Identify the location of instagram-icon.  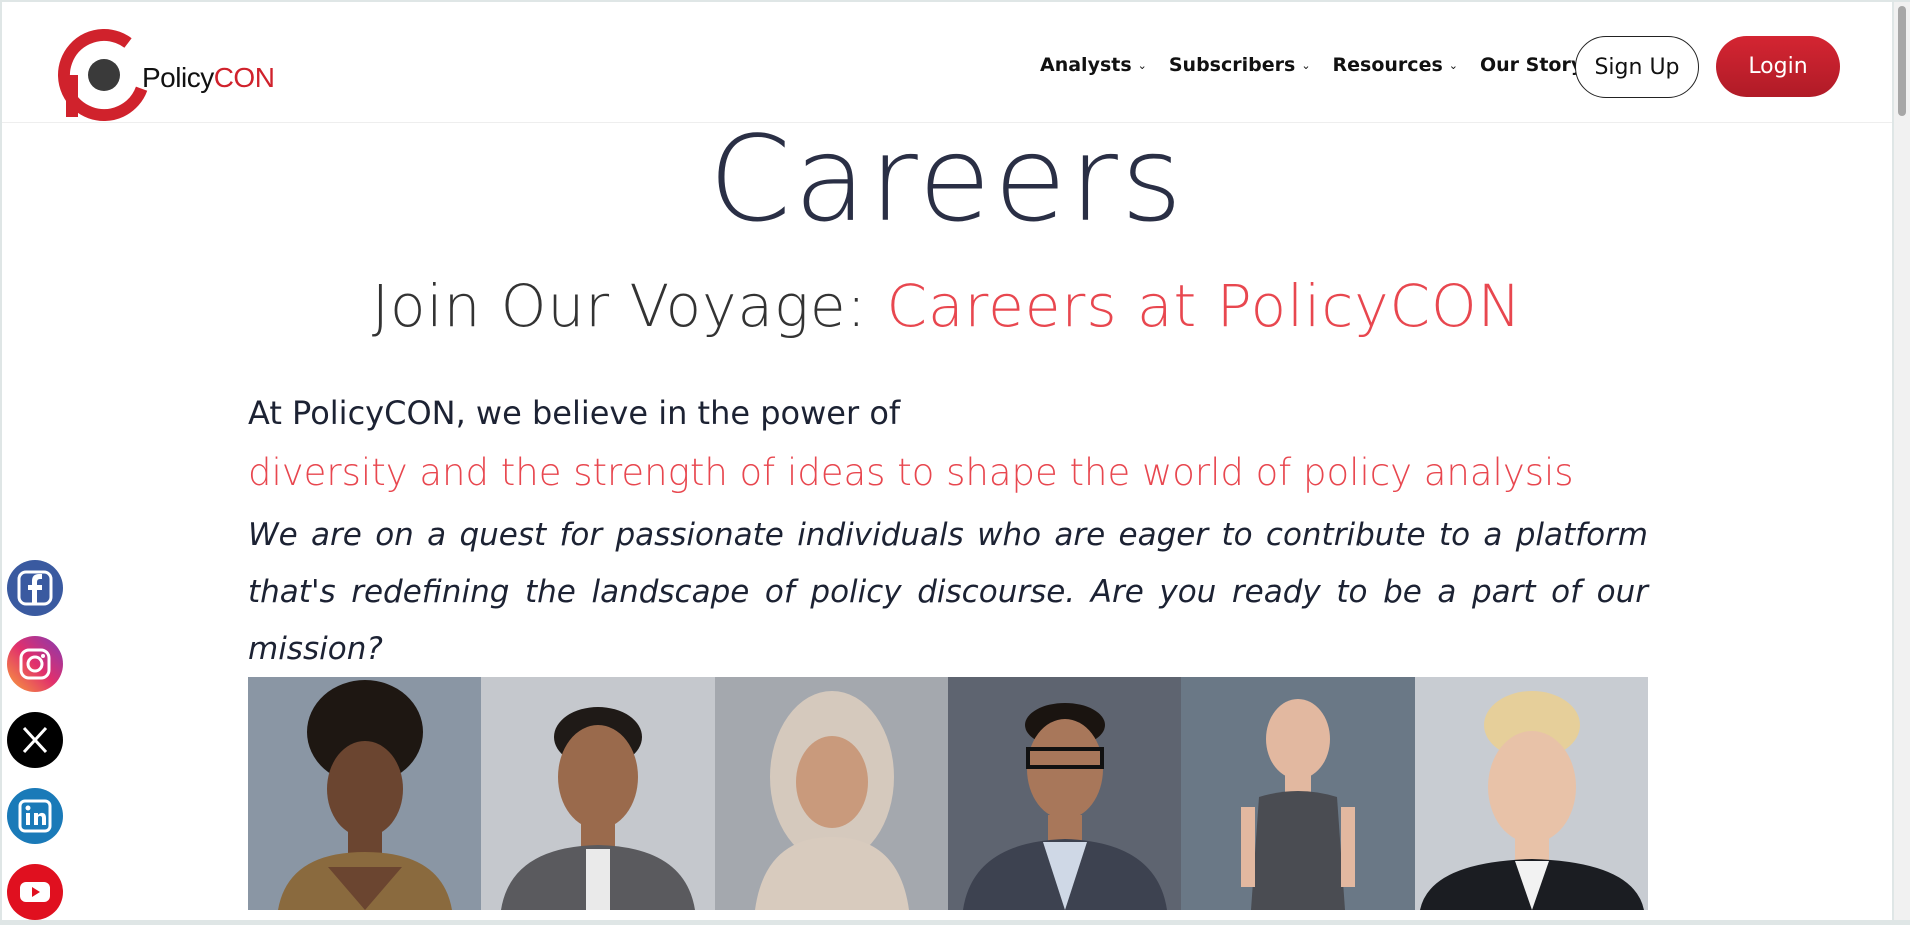
(35, 664).